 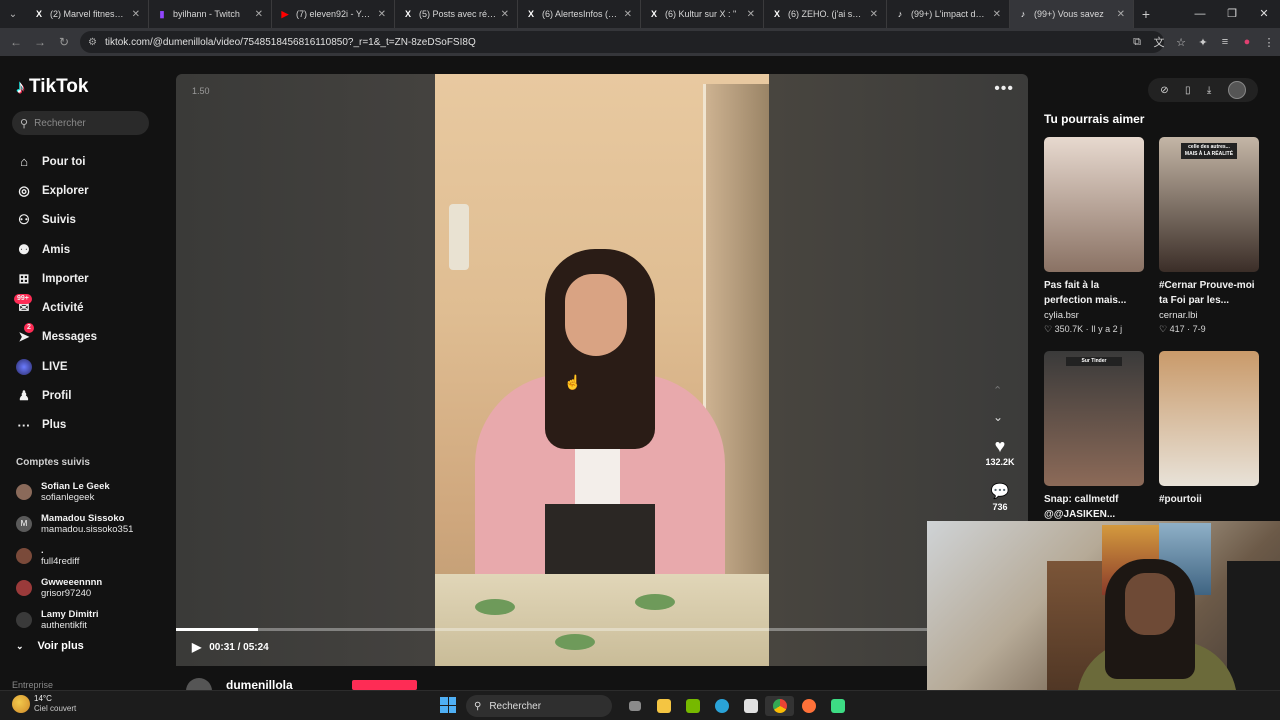 What do you see at coordinates (86, 337) in the screenshot?
I see `sidebar-item-messages: ➤ 2 Messages` at bounding box center [86, 337].